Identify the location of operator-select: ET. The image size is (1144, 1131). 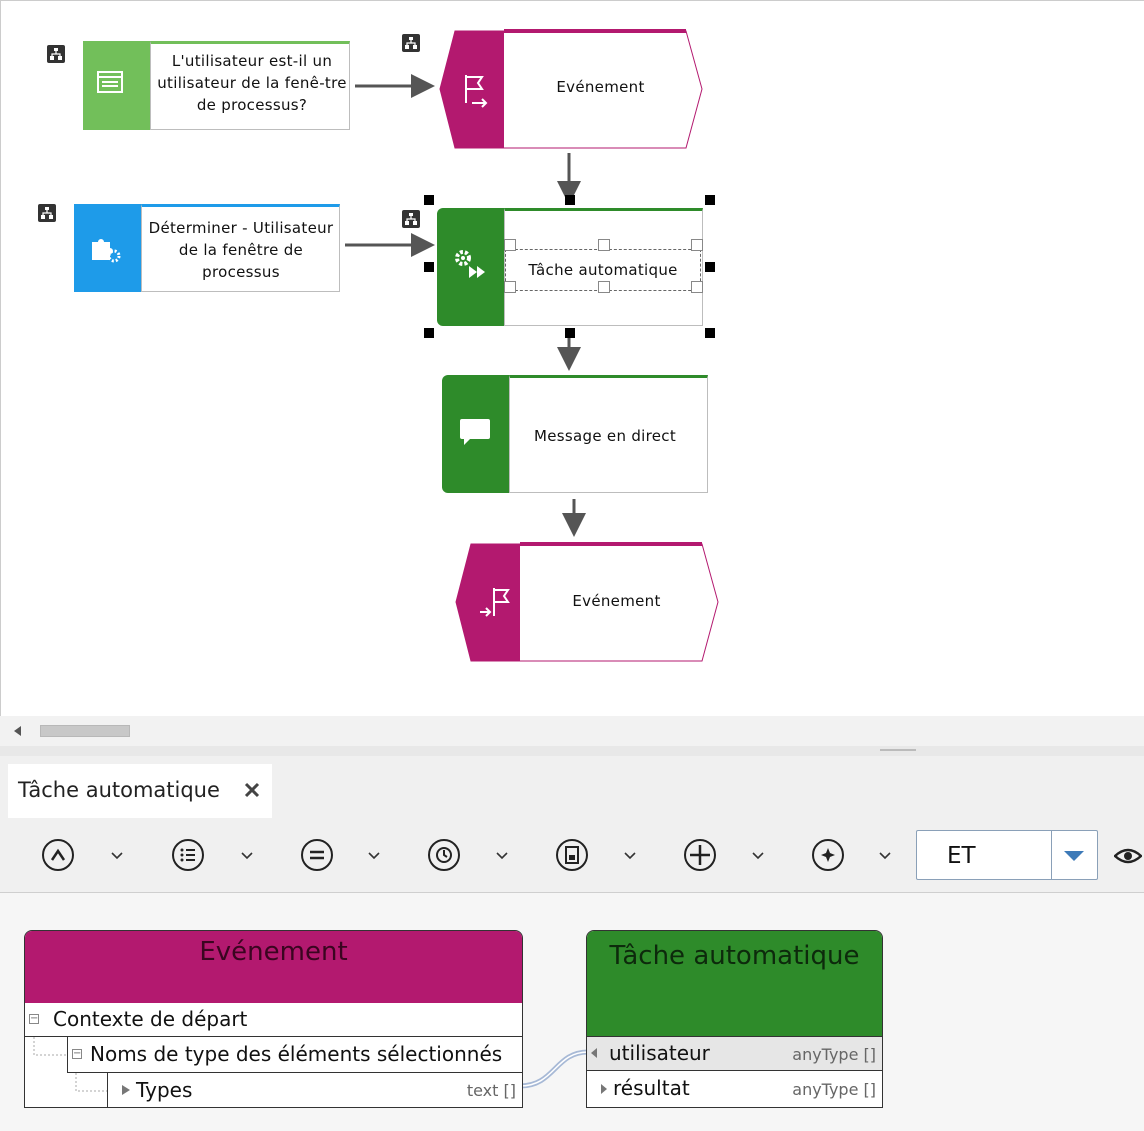
(1007, 855).